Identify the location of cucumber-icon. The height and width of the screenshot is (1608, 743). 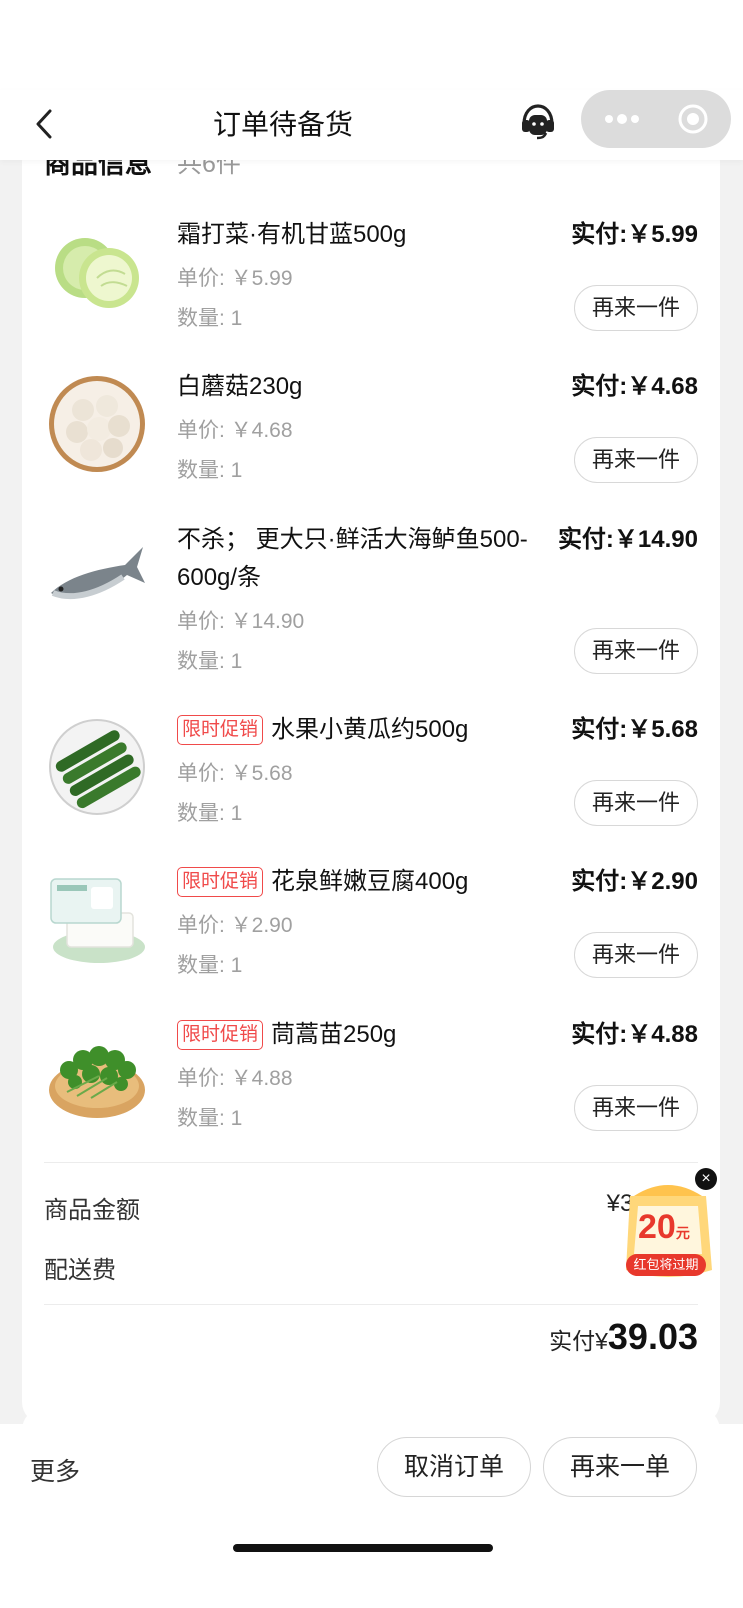
(97, 767).